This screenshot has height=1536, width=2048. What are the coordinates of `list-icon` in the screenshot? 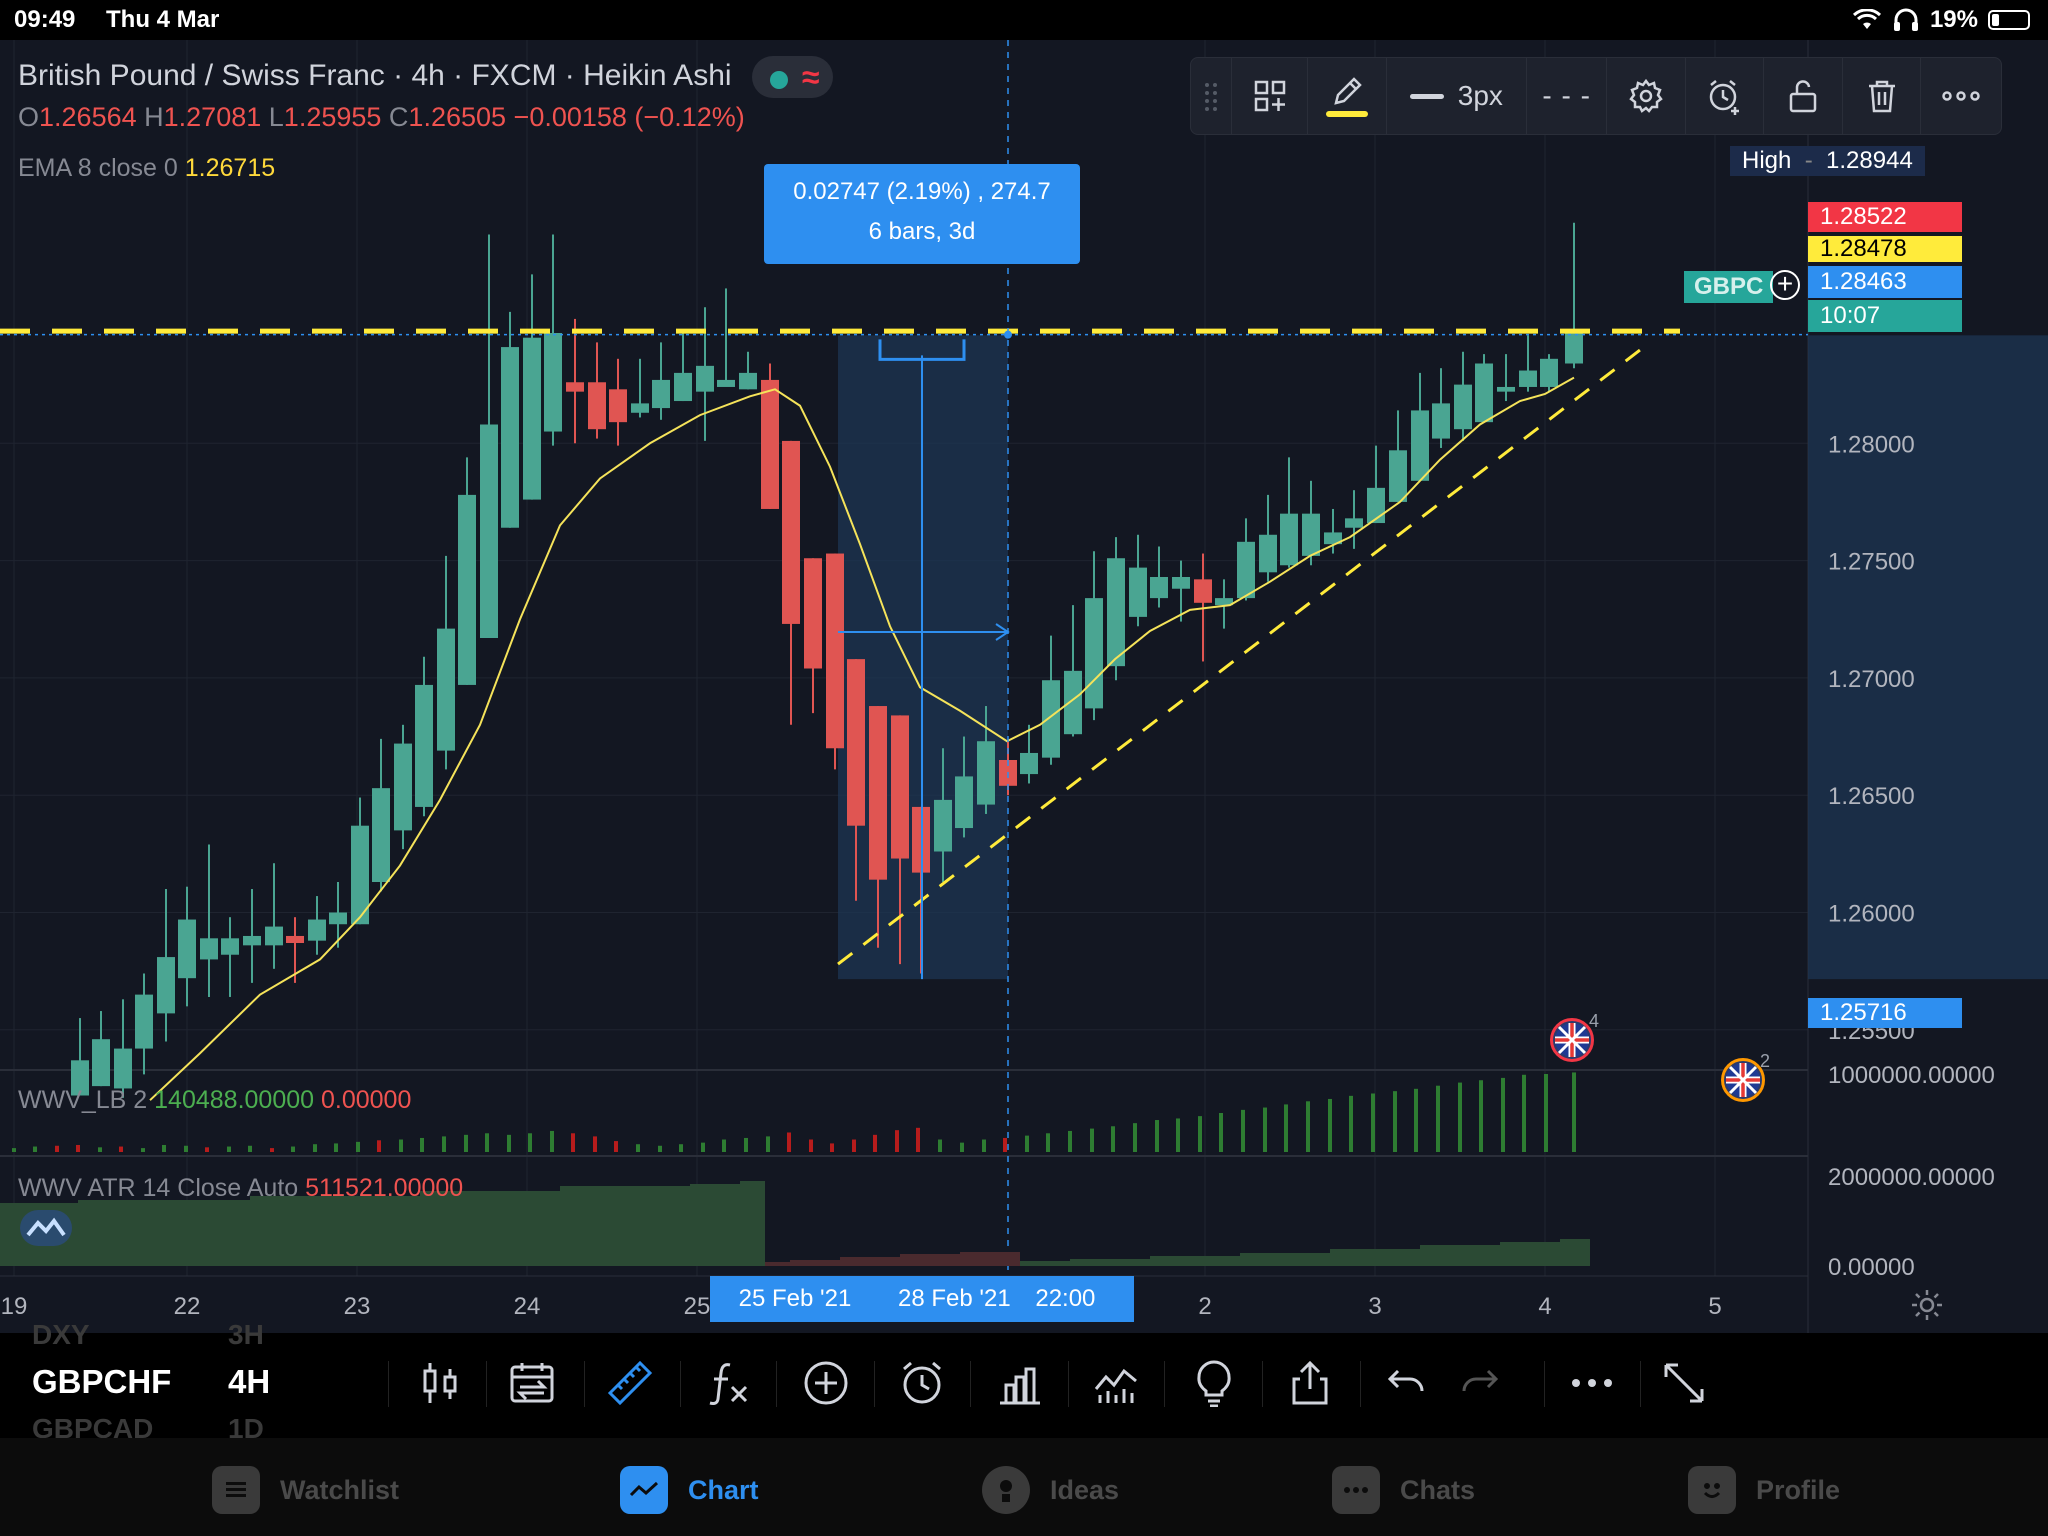 It's located at (236, 1490).